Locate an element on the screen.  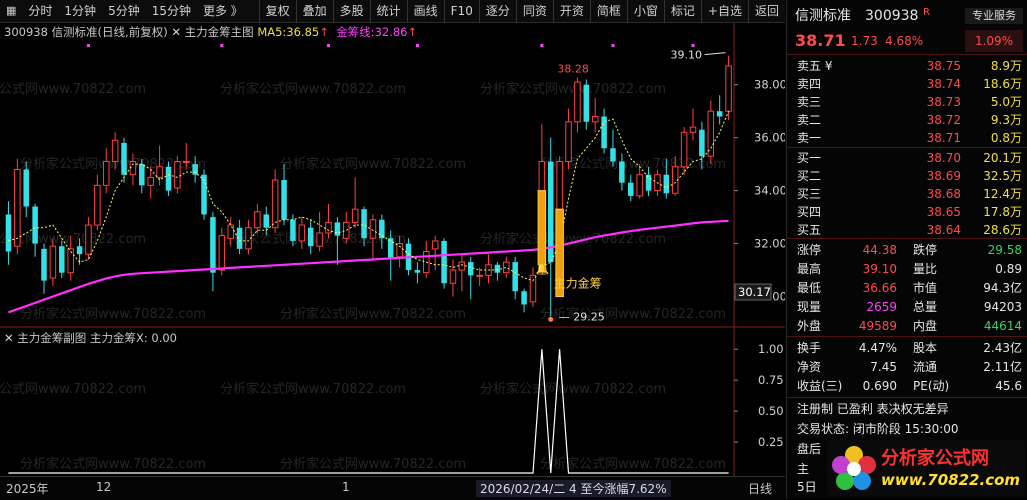
minute-by-minute-button: 逐分 is located at coordinates (497, 11).